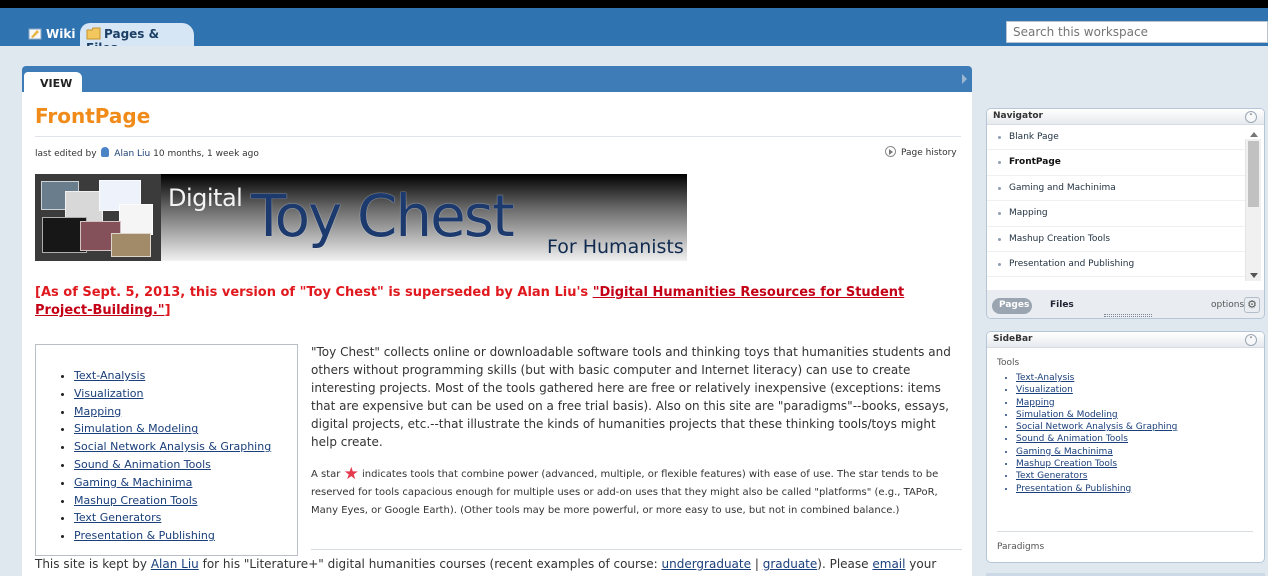 This screenshot has height=576, width=1268. Describe the element at coordinates (1064, 452) in the screenshot. I see `sidebar-gaming-link: Gaming & Machinima` at that location.